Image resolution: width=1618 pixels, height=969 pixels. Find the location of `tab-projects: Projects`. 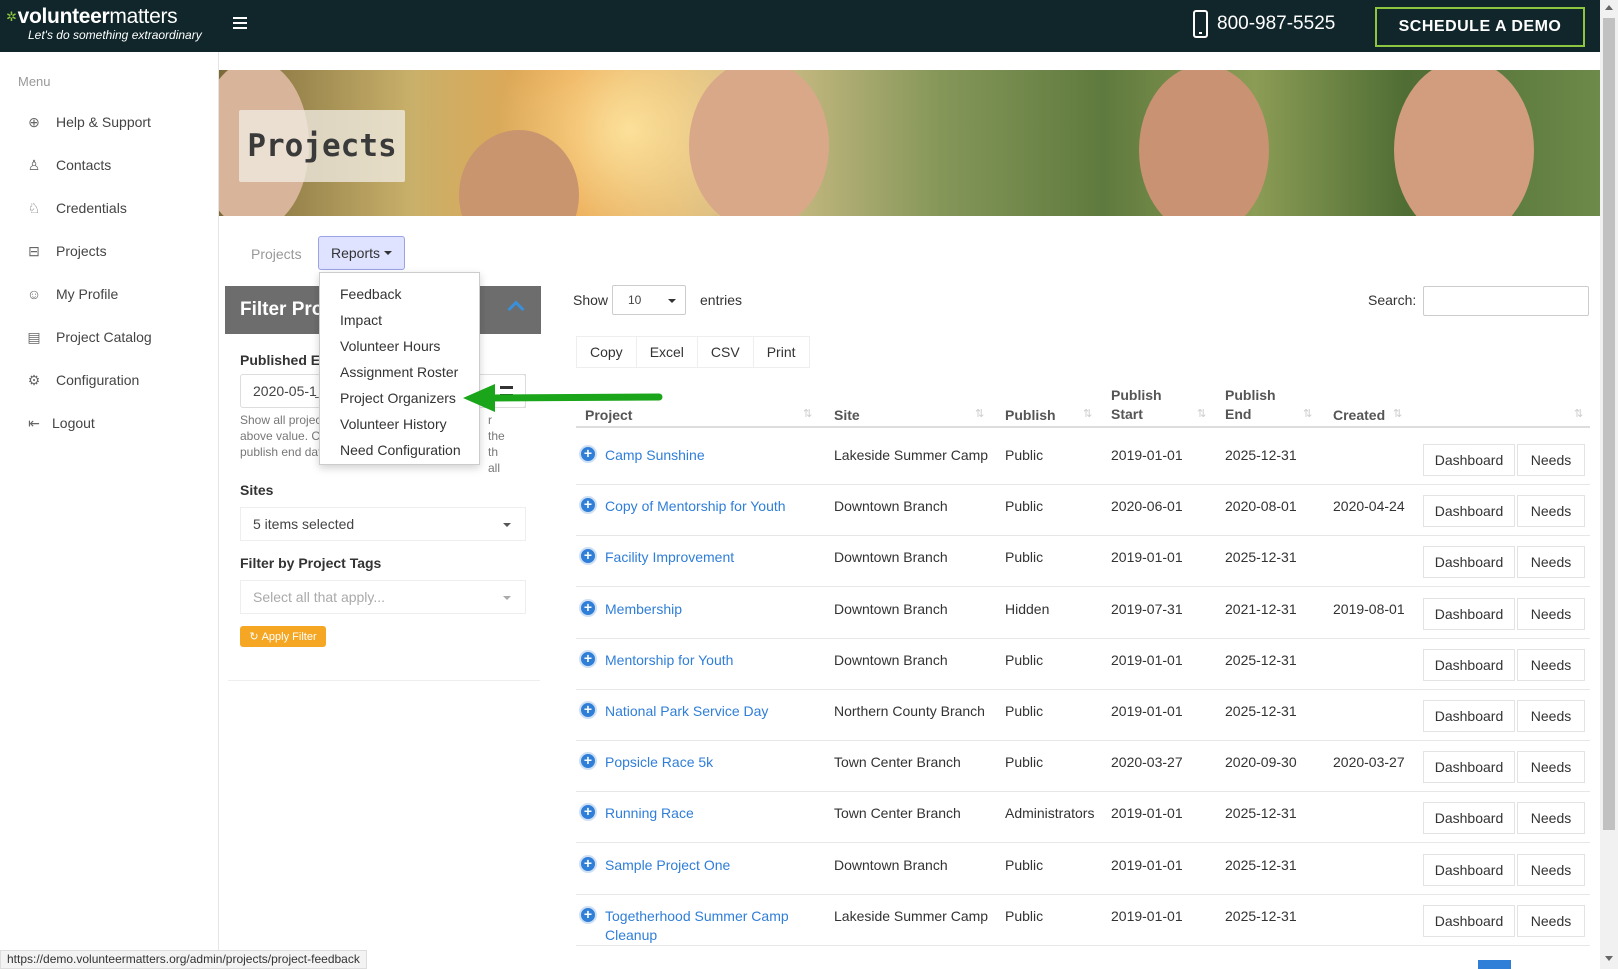

tab-projects: Projects is located at coordinates (276, 254).